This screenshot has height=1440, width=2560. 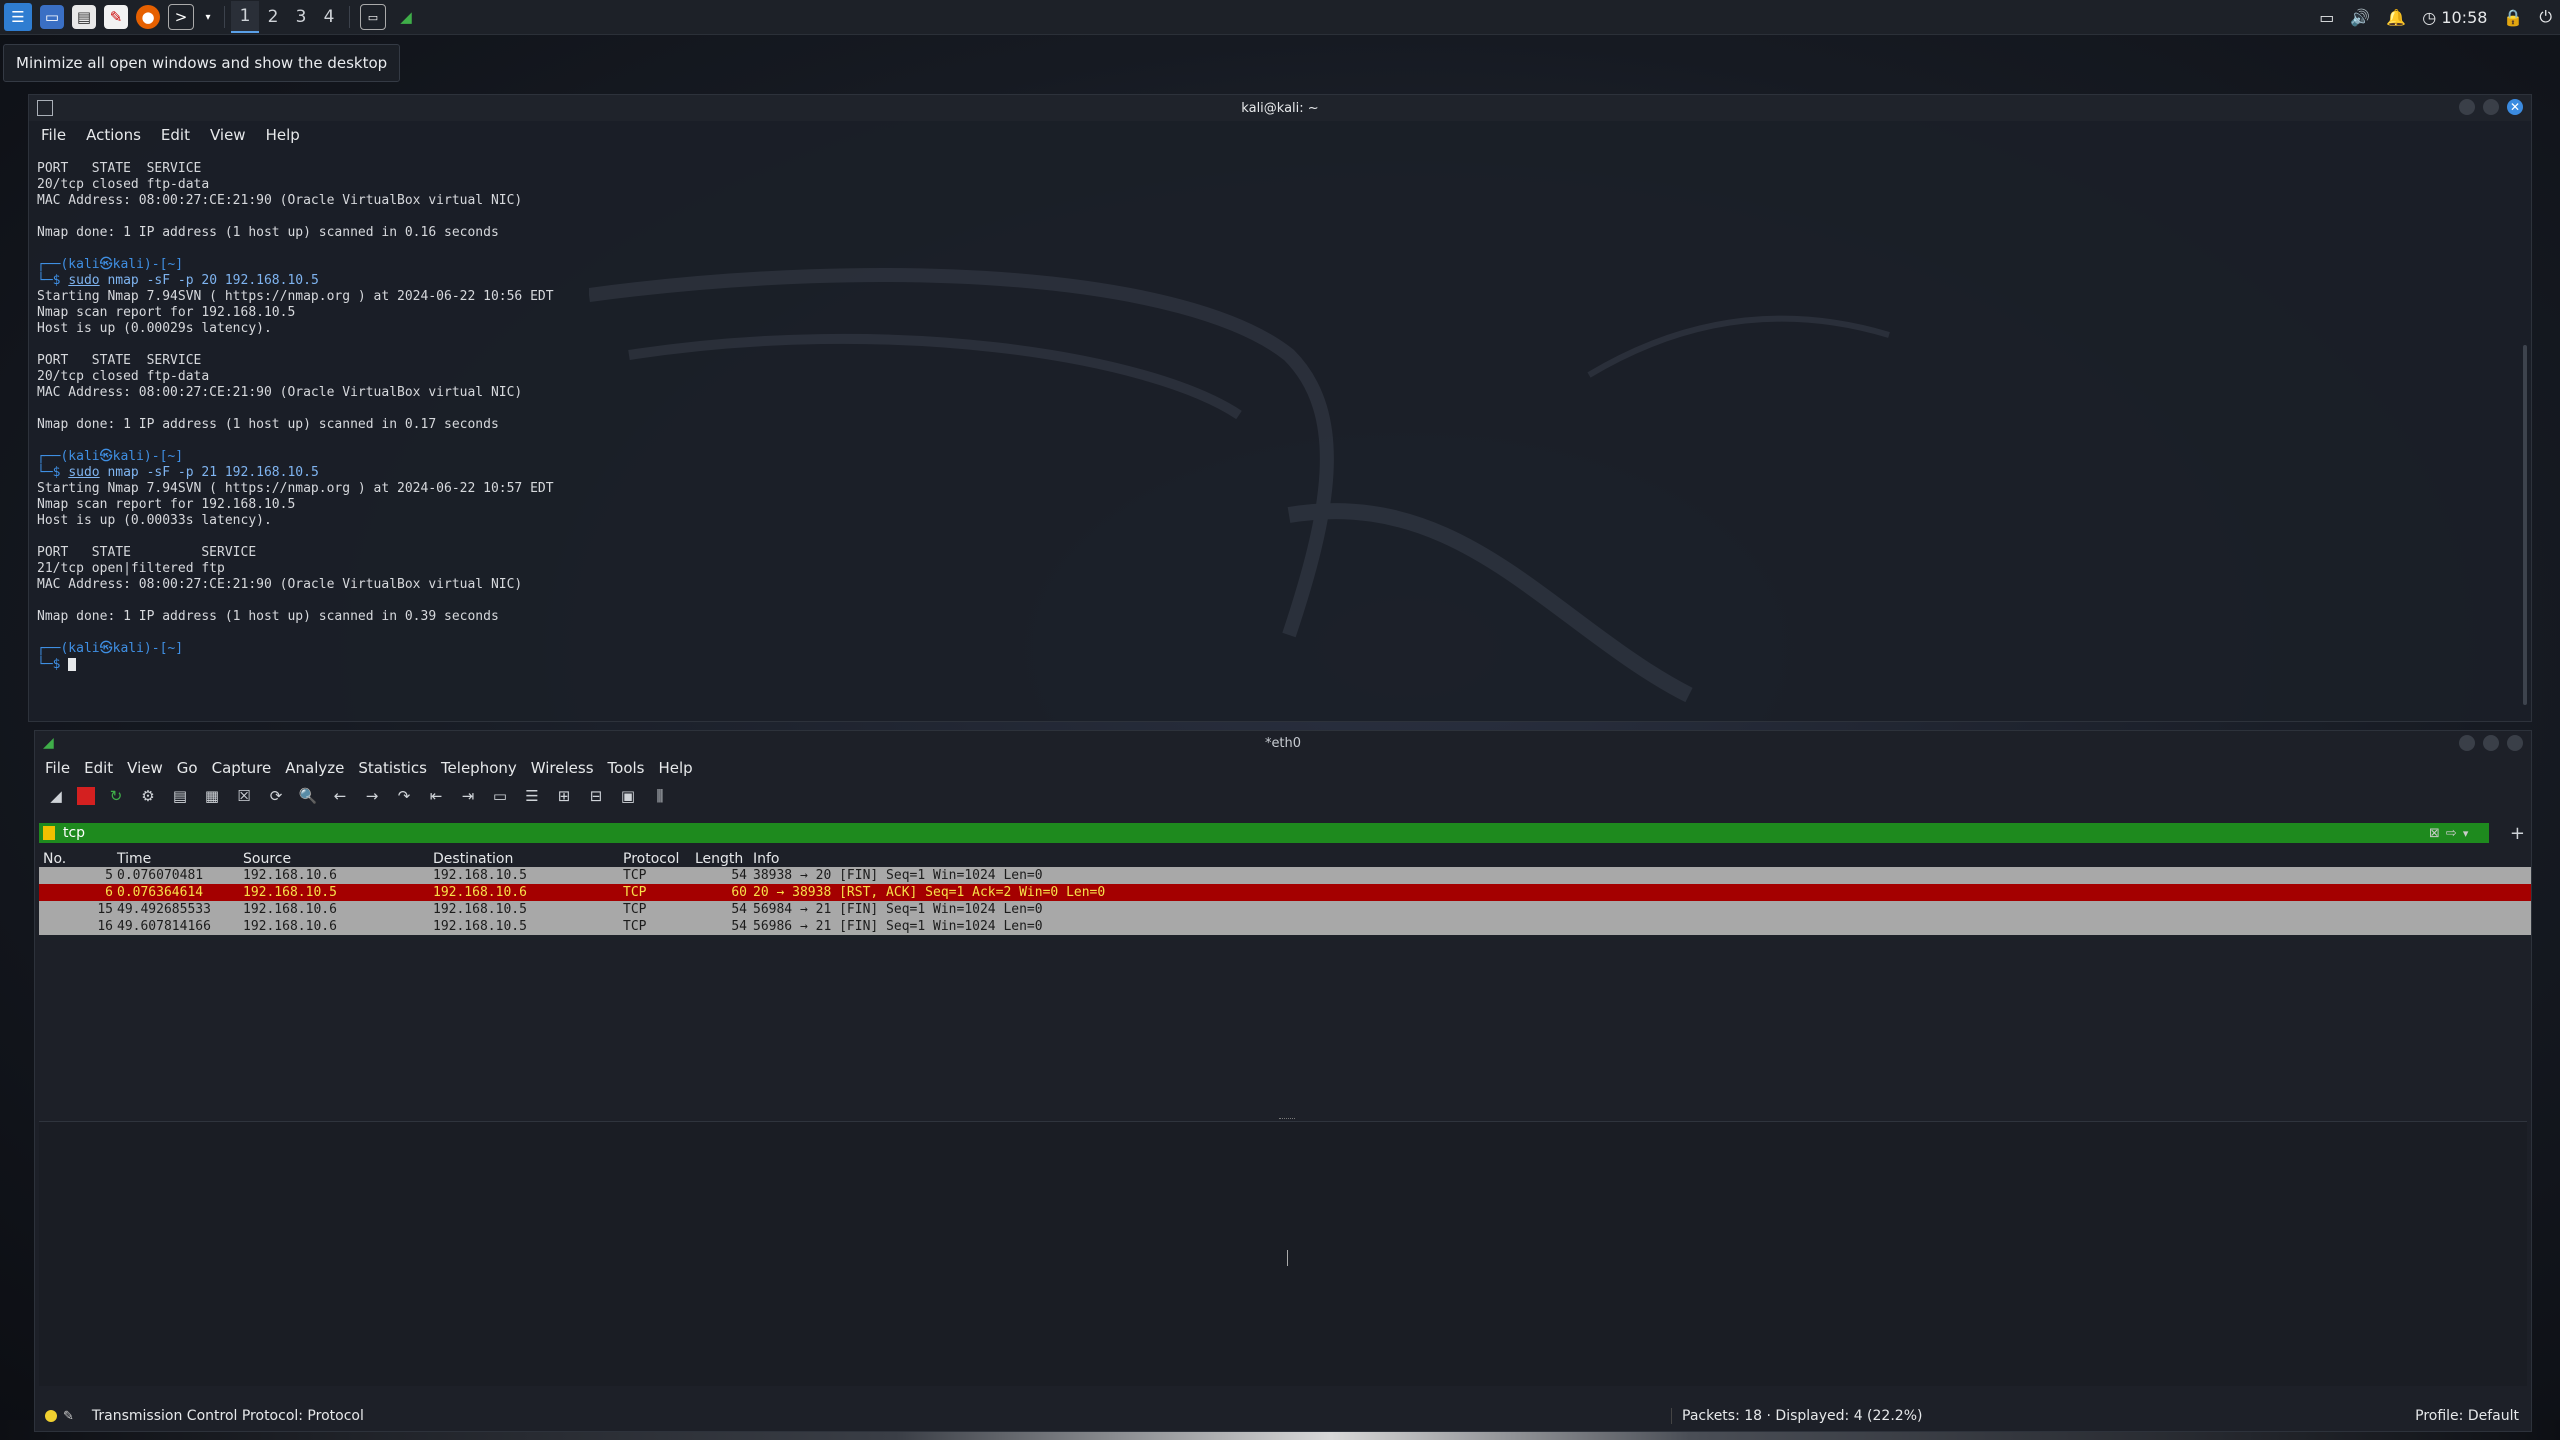 What do you see at coordinates (187, 768) in the screenshot?
I see `menu-go: Go` at bounding box center [187, 768].